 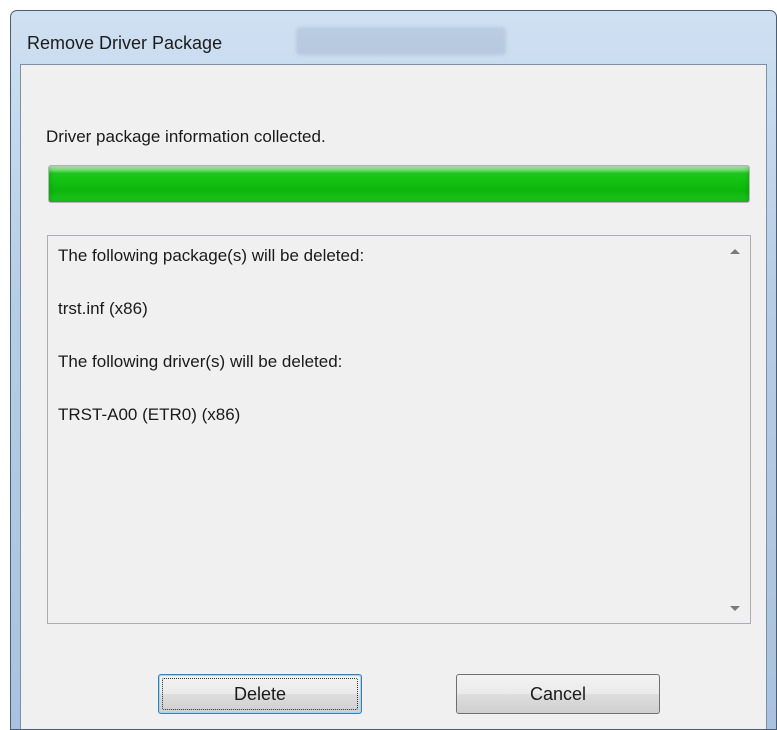 I want to click on details-line: The following driver(s) will be deleted:, so click(x=200, y=361).